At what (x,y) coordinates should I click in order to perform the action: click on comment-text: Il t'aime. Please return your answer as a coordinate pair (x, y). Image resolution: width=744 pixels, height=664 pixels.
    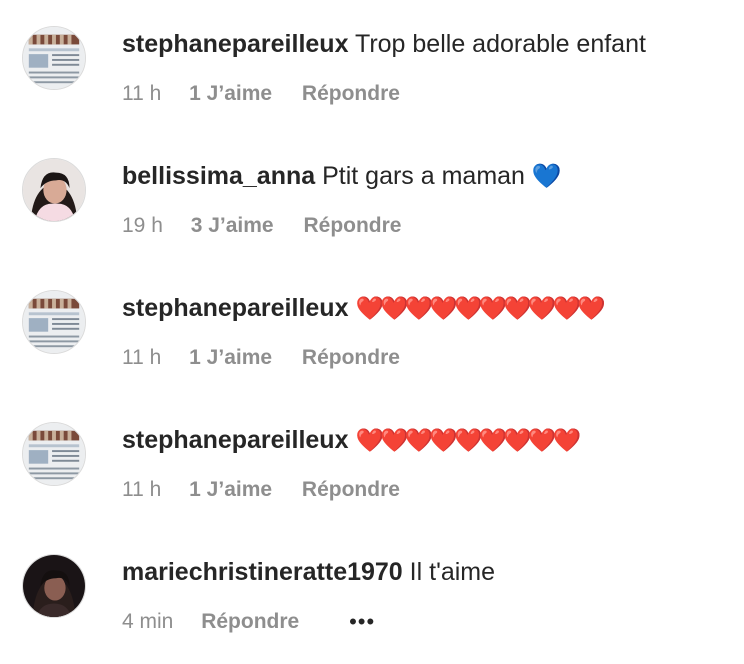
    Looking at the image, I should click on (452, 572).